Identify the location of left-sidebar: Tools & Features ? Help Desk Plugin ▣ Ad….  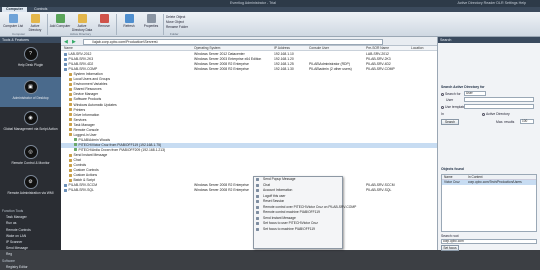
(30, 153).